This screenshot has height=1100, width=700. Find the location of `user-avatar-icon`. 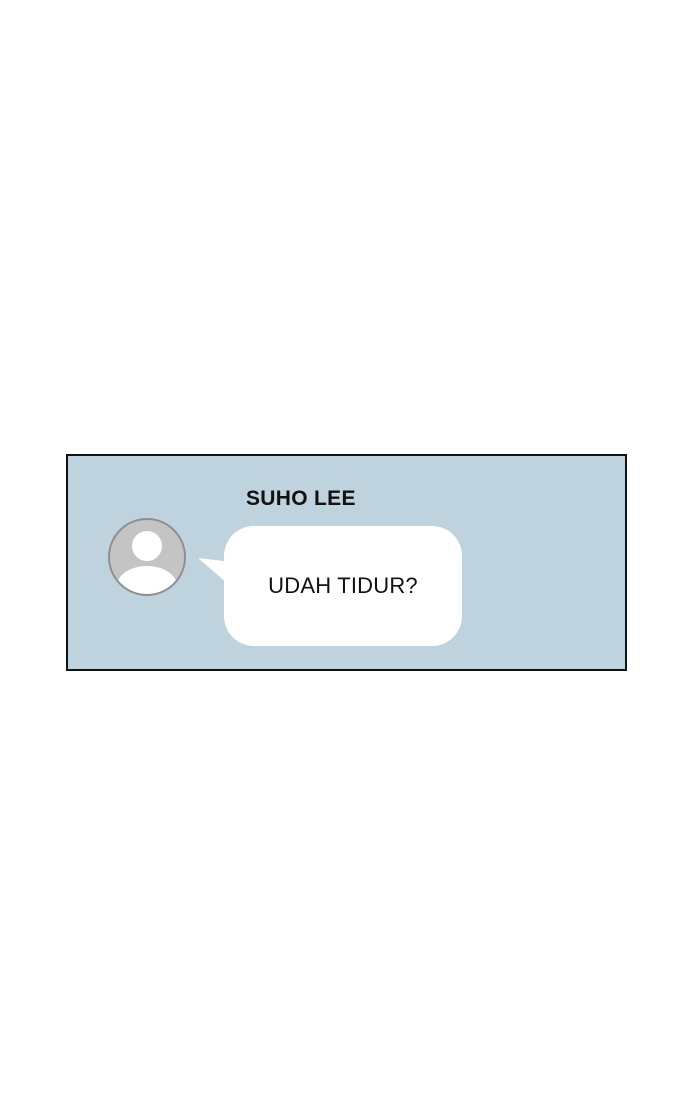

user-avatar-icon is located at coordinates (147, 557).